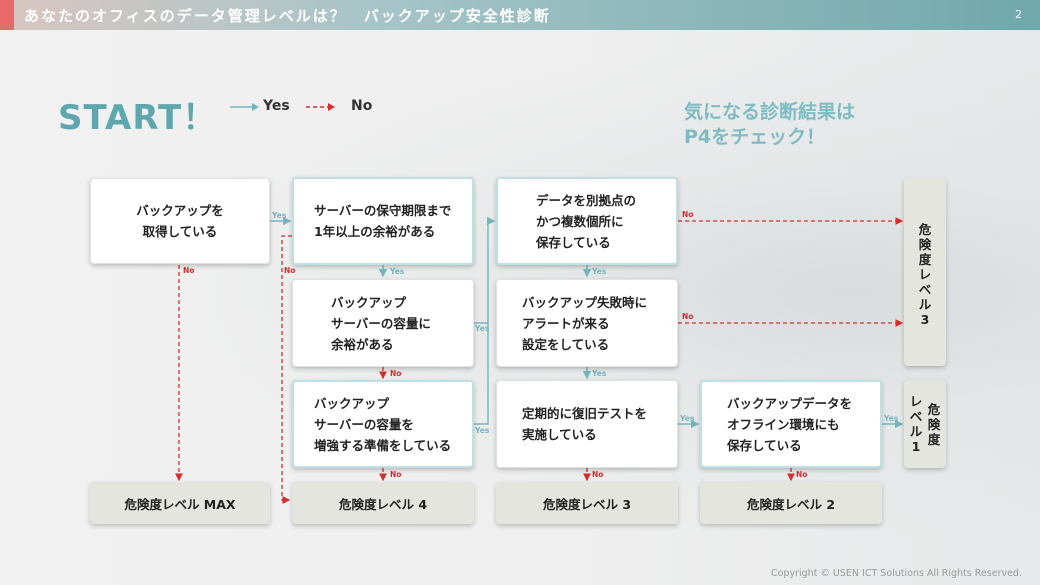 This screenshot has width=1040, height=585. Describe the element at coordinates (290, 270) in the screenshot. I see `label-q2-no: No` at that location.